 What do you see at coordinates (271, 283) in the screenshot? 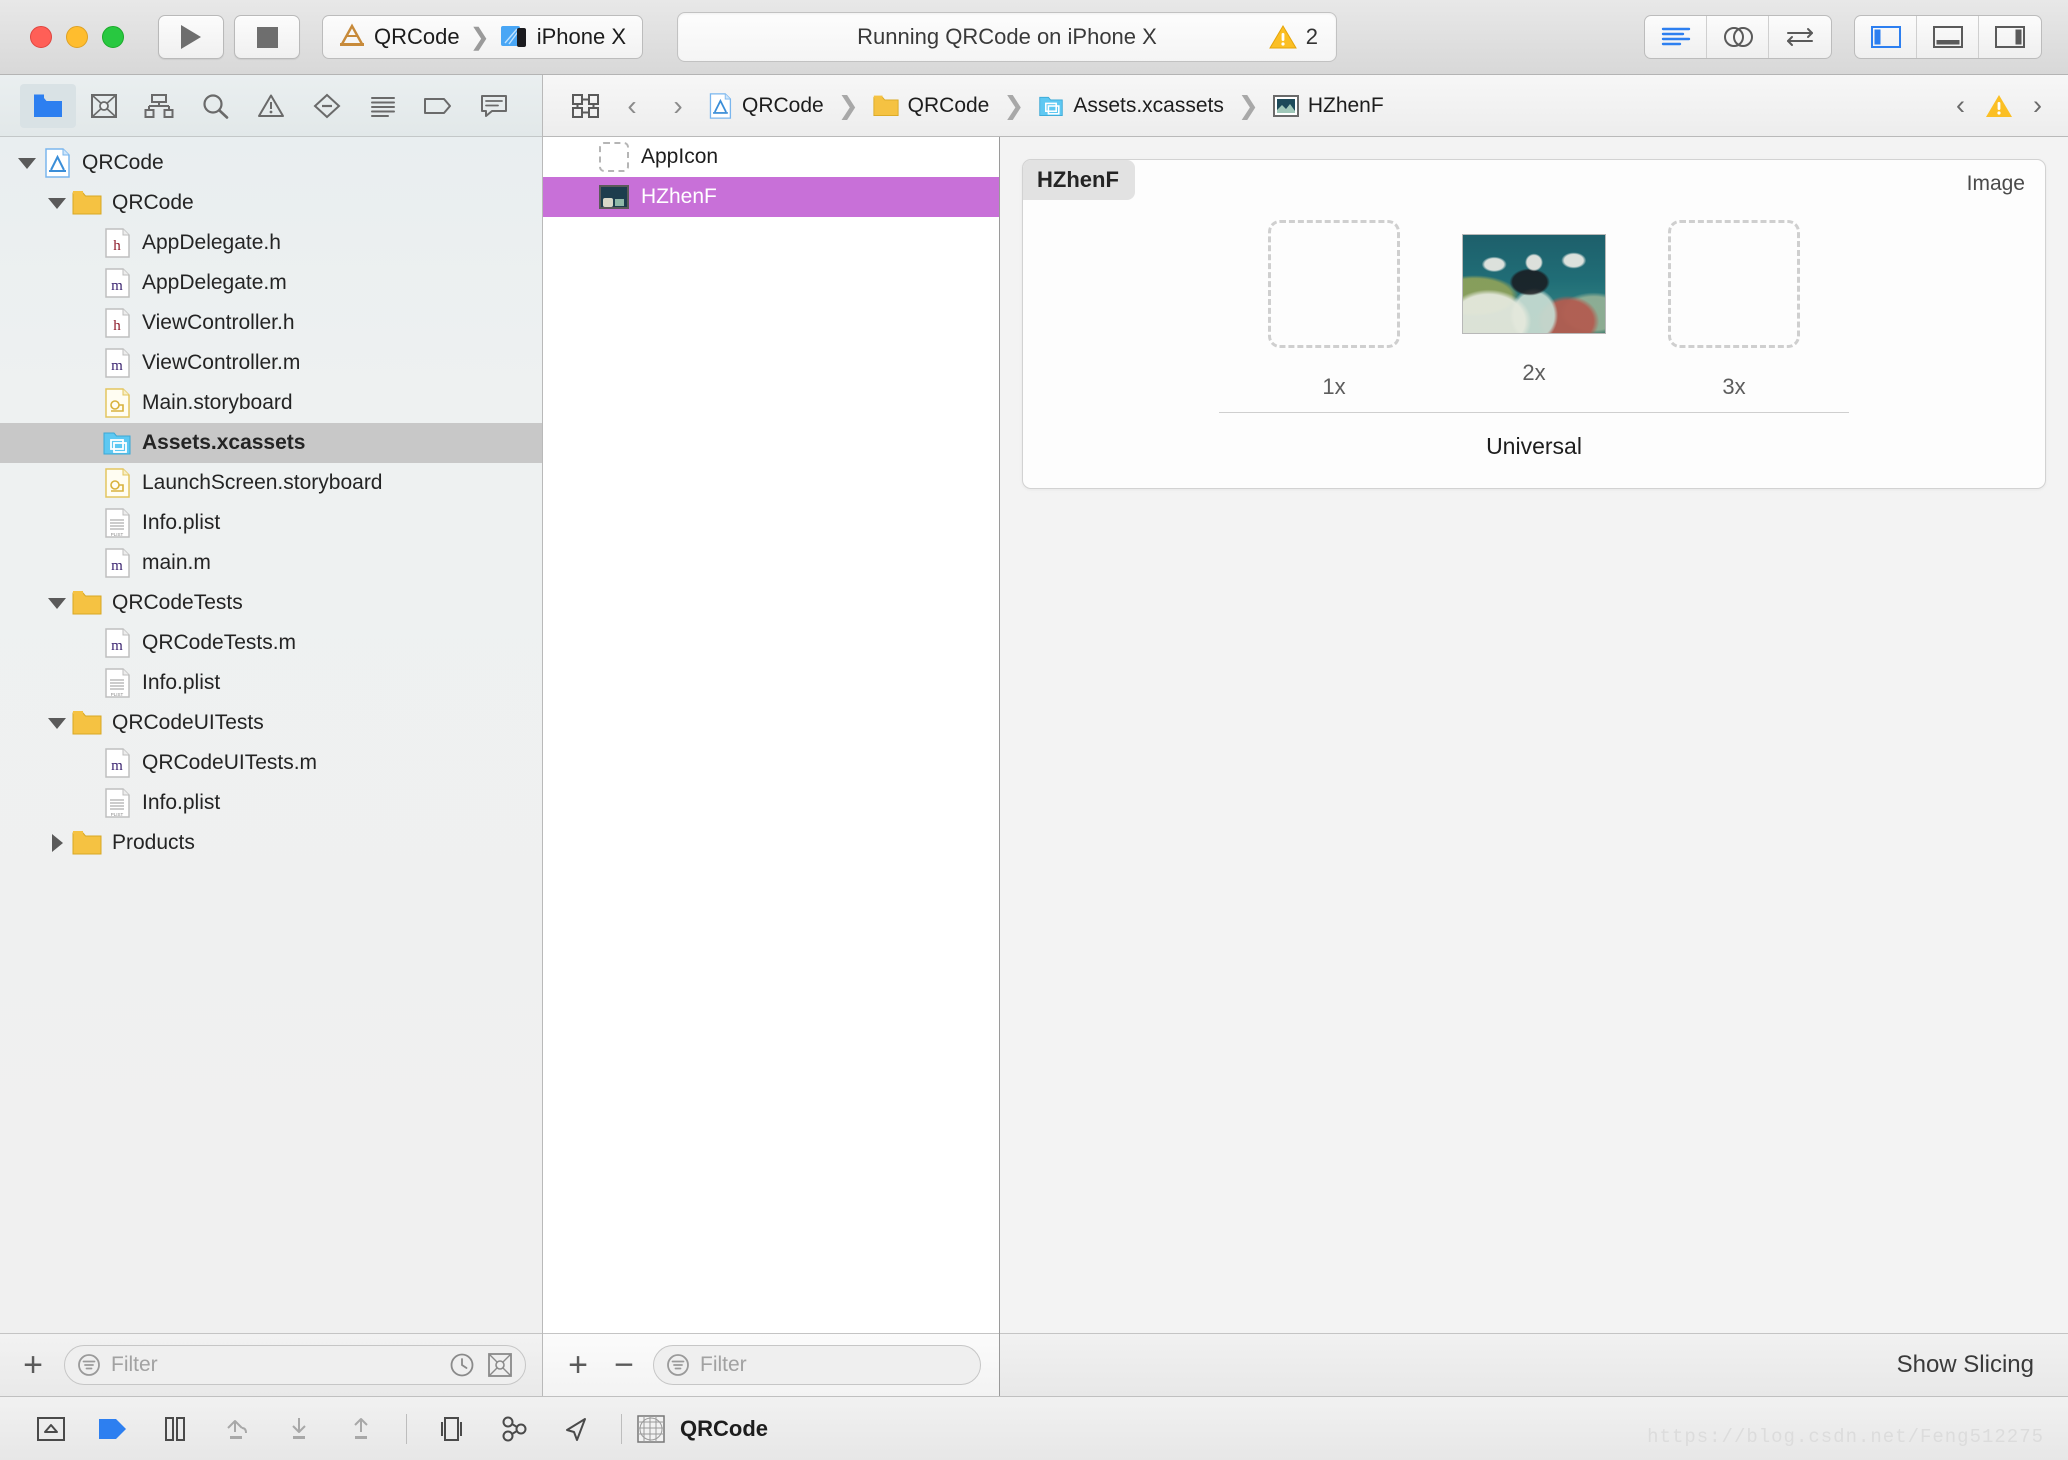
I see `file-row-appdelegate-m: m AppDelegate.m` at bounding box center [271, 283].